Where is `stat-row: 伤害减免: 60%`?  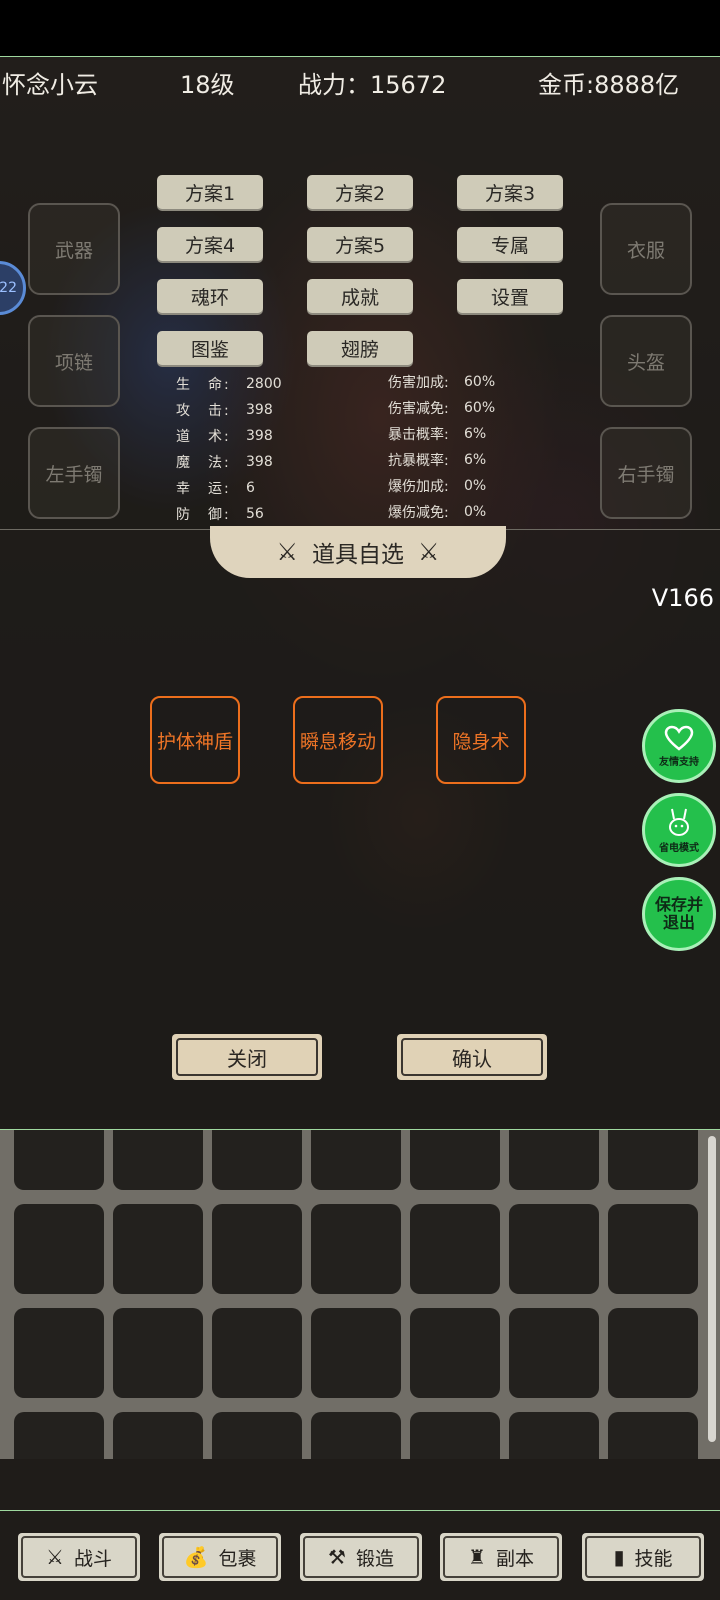 stat-row: 伤害减免: 60% is located at coordinates (442, 408).